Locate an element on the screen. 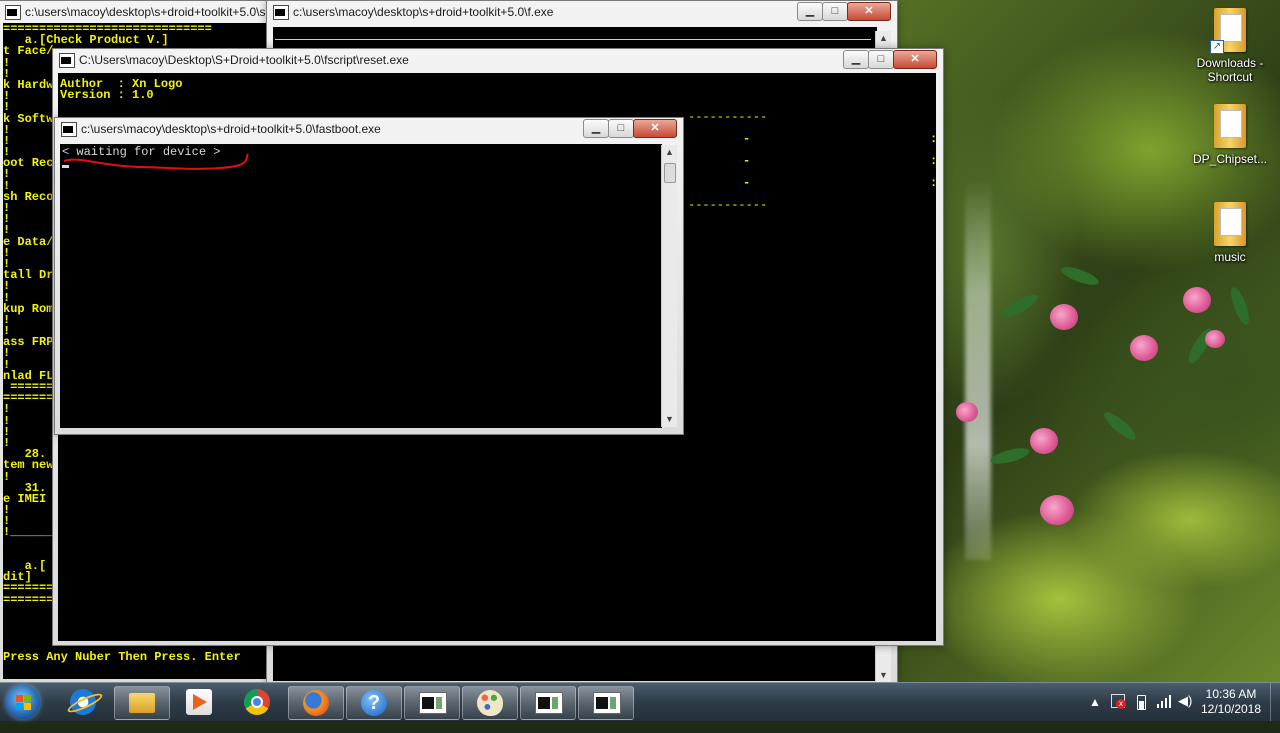 This screenshot has width=1280, height=733. taskbar-button-firefox is located at coordinates (316, 703).